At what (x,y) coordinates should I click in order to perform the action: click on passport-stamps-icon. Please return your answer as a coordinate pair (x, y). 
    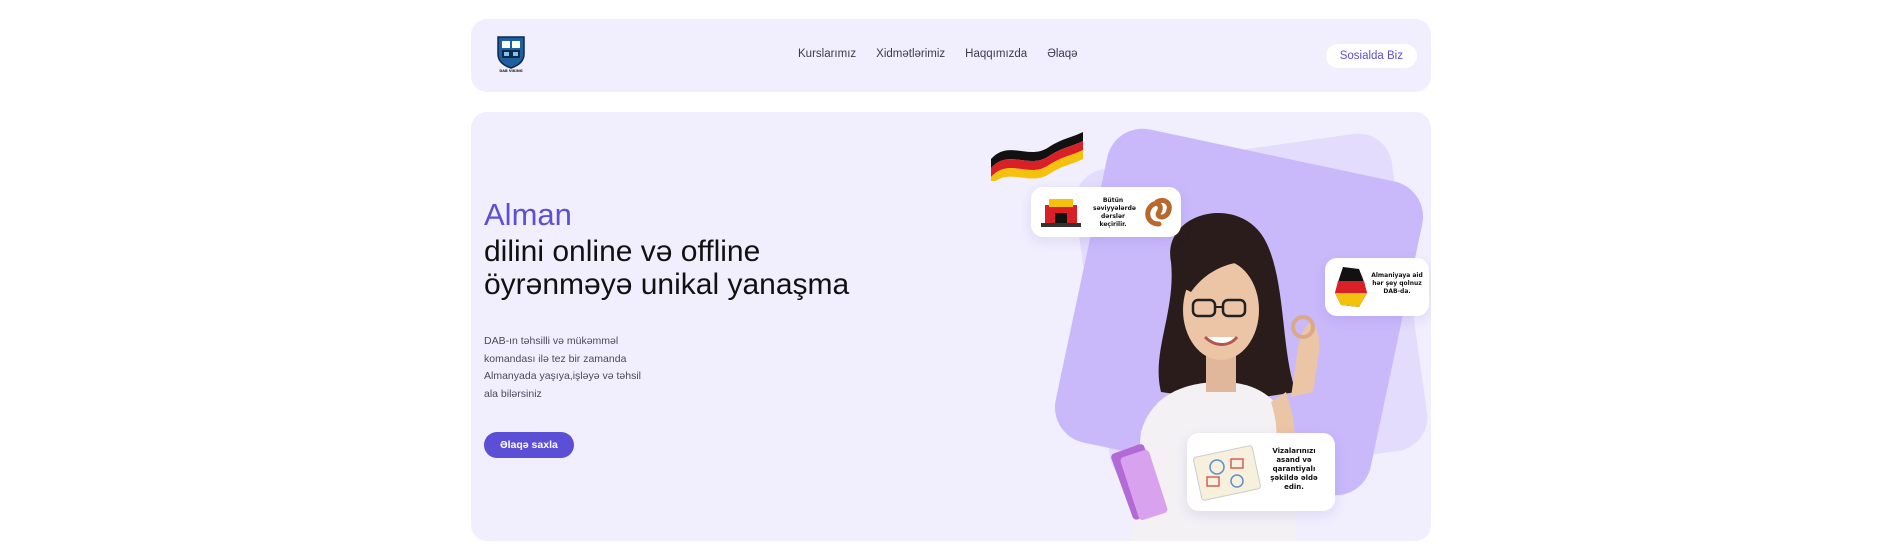
    Looking at the image, I should click on (1227, 473).